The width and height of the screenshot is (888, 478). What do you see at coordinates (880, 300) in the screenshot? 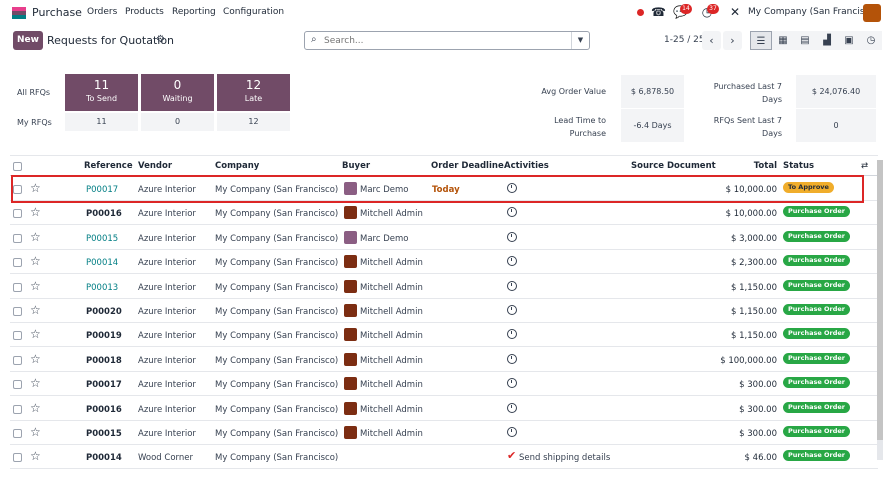
I see `scrollbar-thumb` at bounding box center [880, 300].